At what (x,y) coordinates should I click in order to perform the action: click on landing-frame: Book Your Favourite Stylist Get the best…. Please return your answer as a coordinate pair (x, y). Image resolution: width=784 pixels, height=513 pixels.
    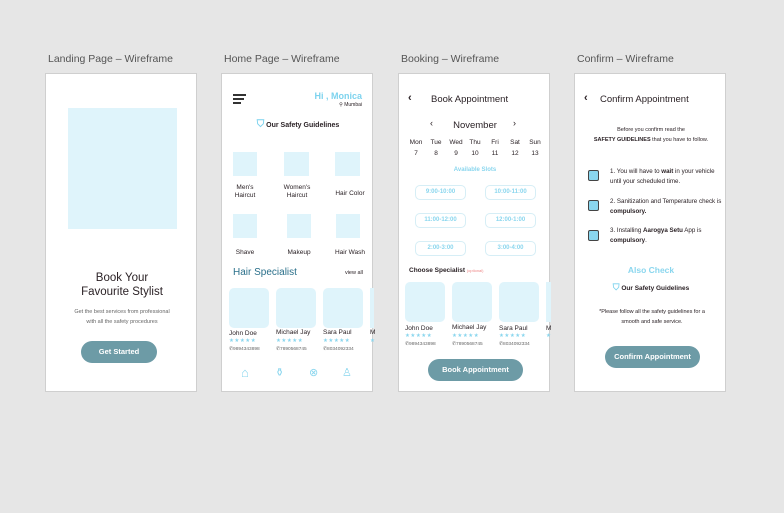
    Looking at the image, I should click on (121, 232).